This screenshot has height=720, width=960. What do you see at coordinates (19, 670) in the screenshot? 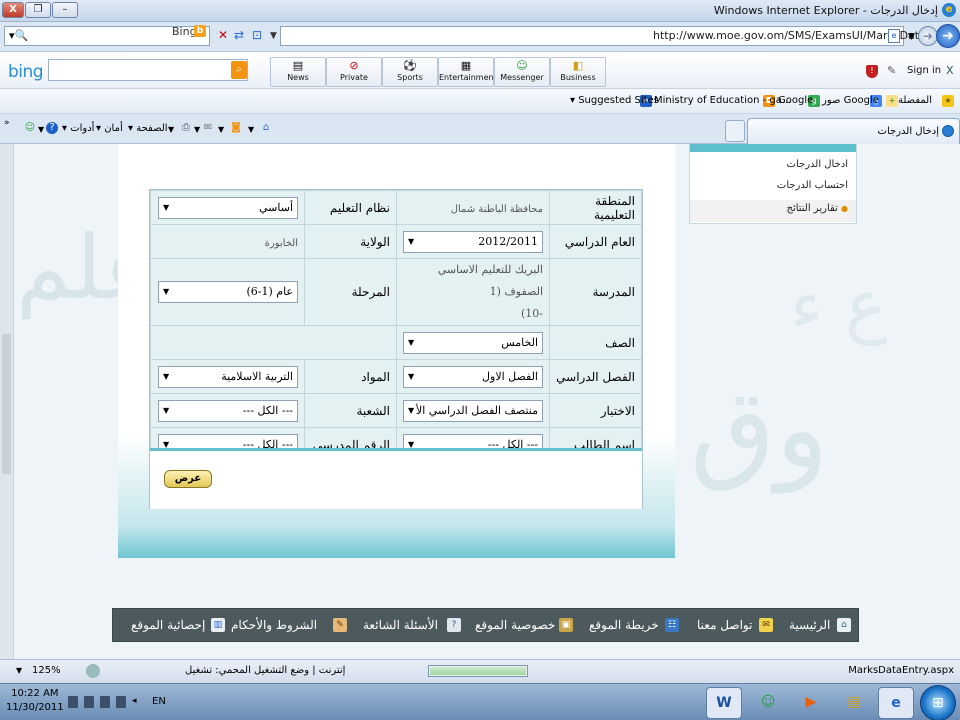
I see `zoom-dropdown-icon: ▼` at bounding box center [19, 670].